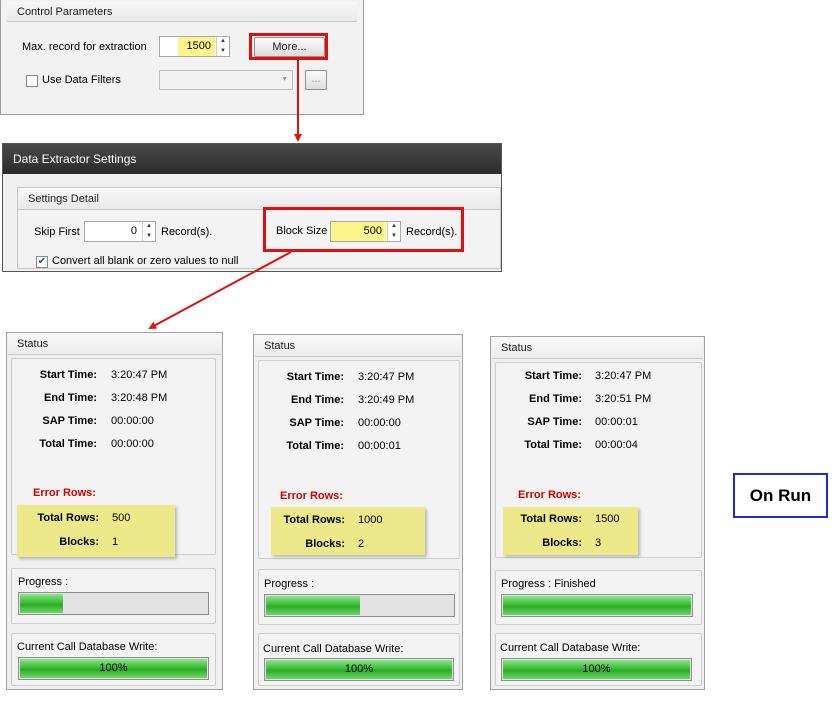 This screenshot has width=837, height=703. What do you see at coordinates (225, 194) in the screenshot?
I see `connector-arrows` at bounding box center [225, 194].